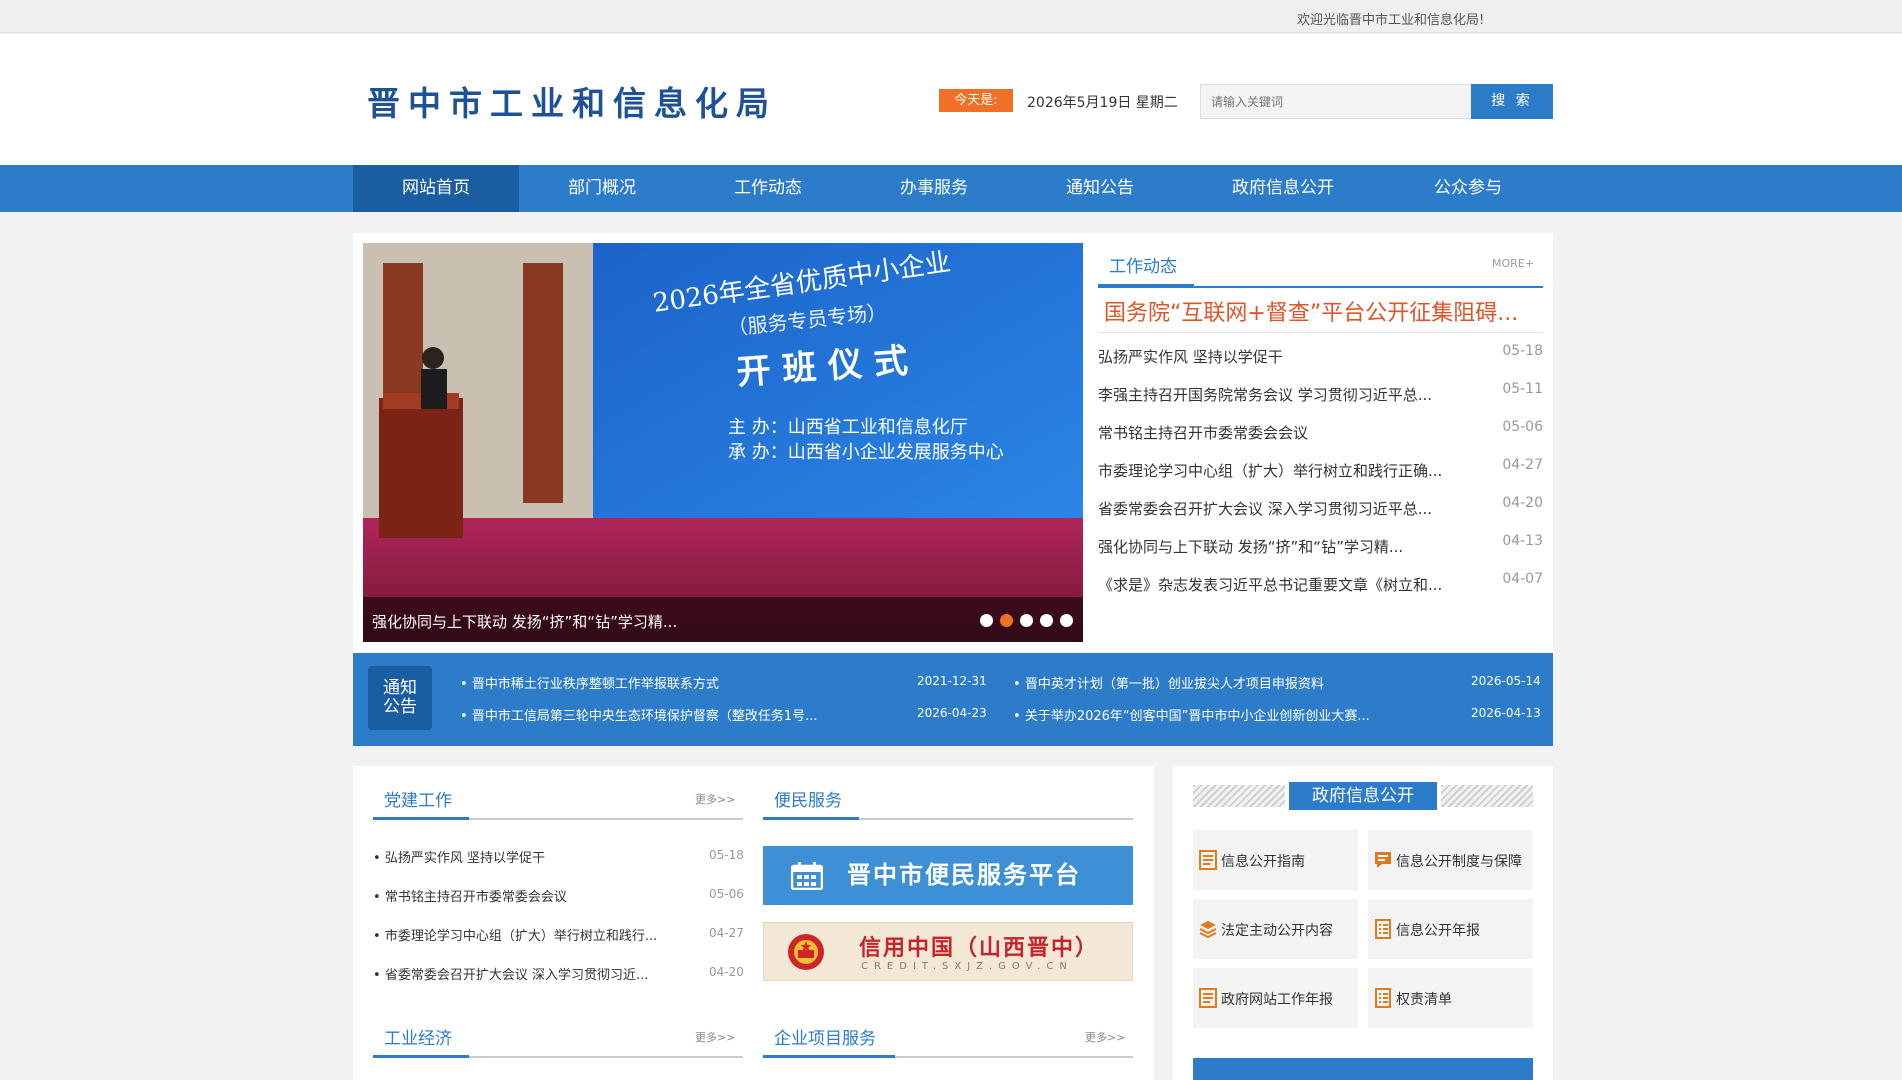 The width and height of the screenshot is (1902, 1080). What do you see at coordinates (1336, 101) in the screenshot?
I see `search-input` at bounding box center [1336, 101].